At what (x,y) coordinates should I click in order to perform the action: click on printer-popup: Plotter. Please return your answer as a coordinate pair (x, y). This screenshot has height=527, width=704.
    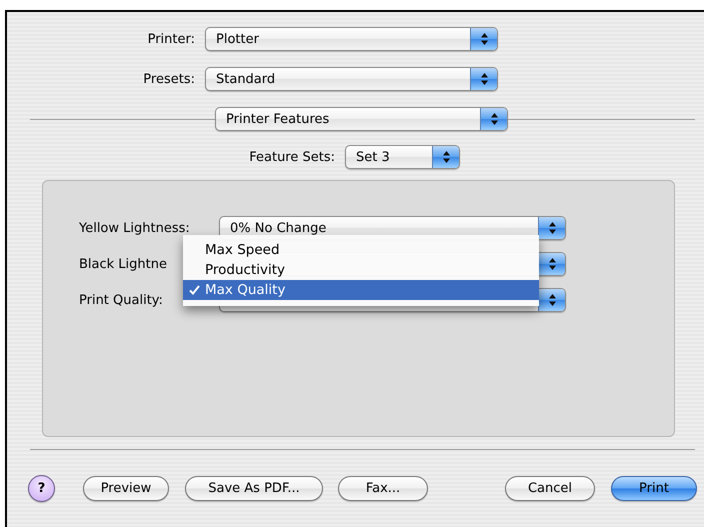
    Looking at the image, I should click on (351, 39).